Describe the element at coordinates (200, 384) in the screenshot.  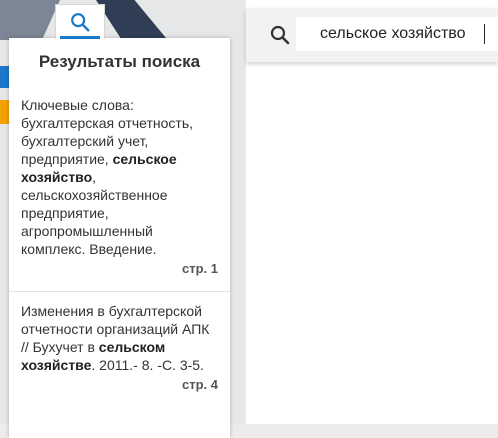
I see `result-page-number: стр. 4` at that location.